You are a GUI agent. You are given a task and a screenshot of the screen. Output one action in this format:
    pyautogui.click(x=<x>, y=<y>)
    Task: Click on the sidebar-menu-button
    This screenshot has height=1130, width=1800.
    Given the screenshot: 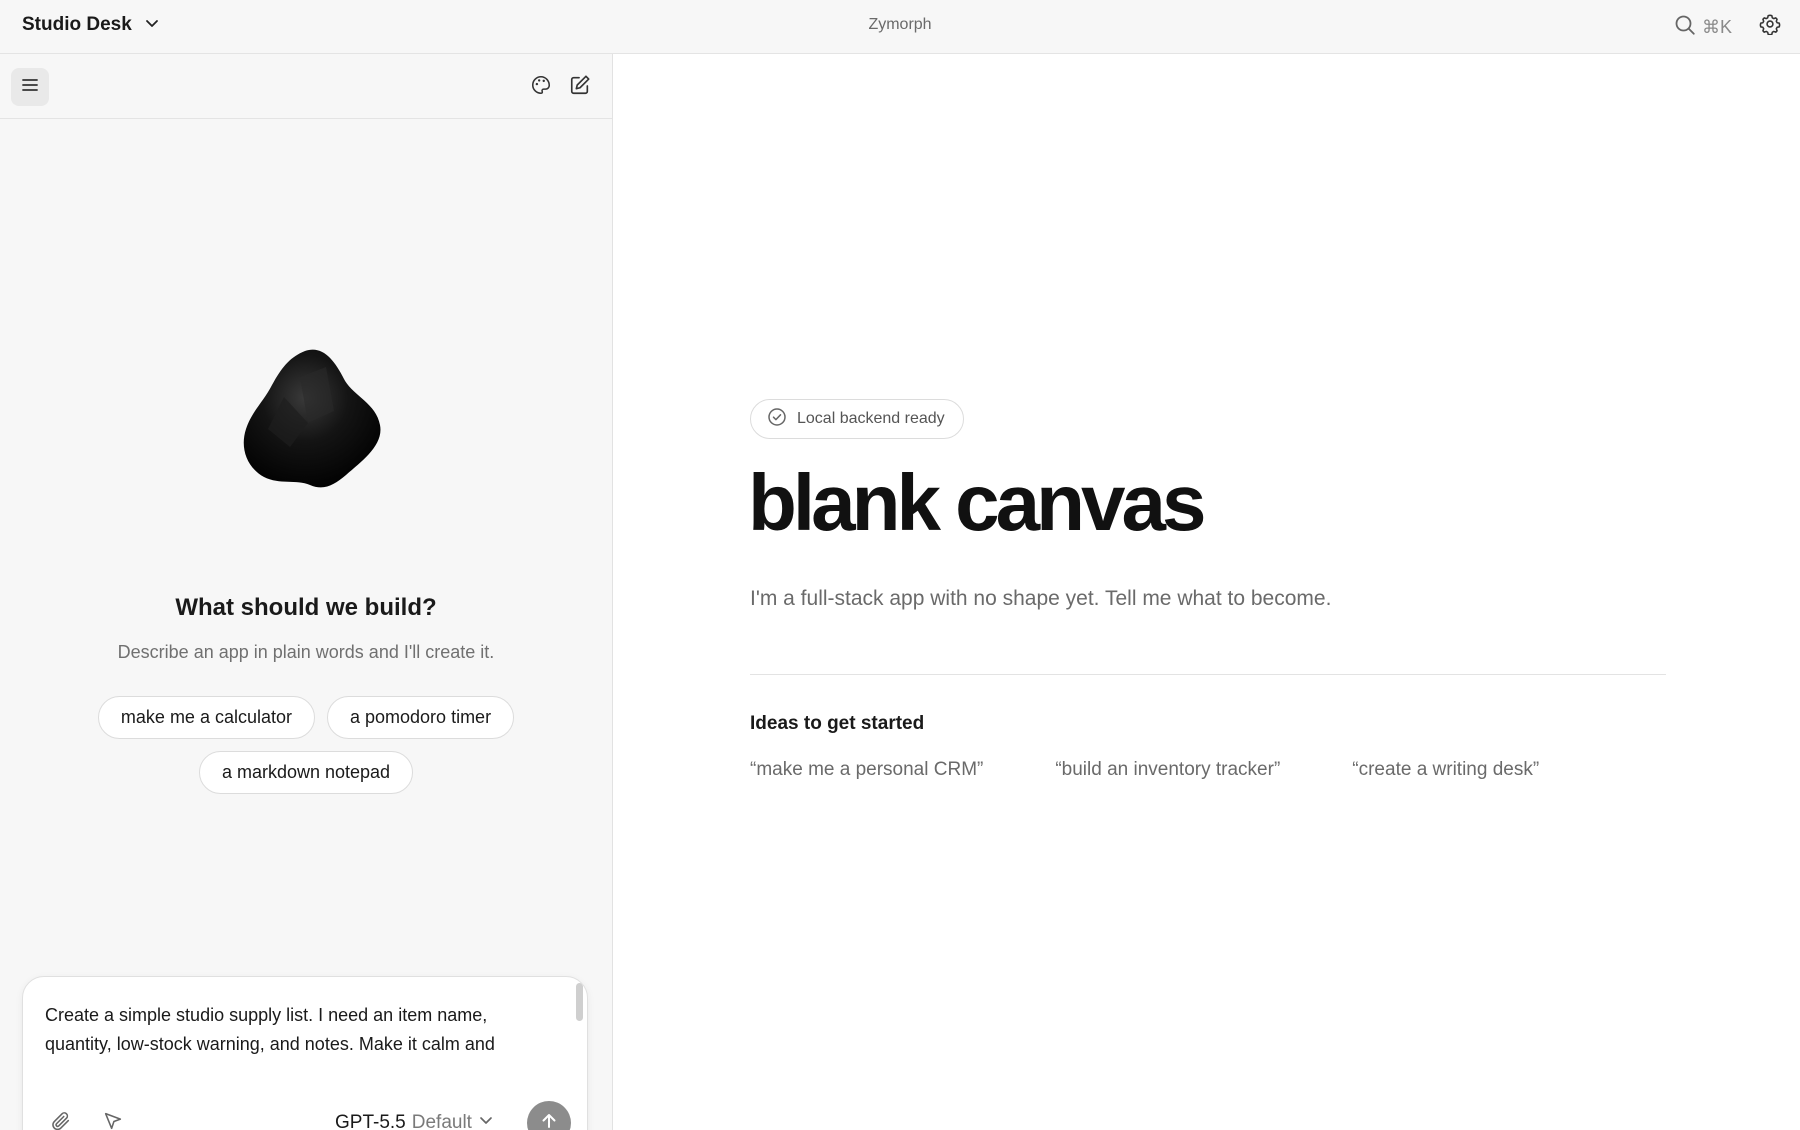 What is the action you would take?
    pyautogui.click(x=30, y=87)
    